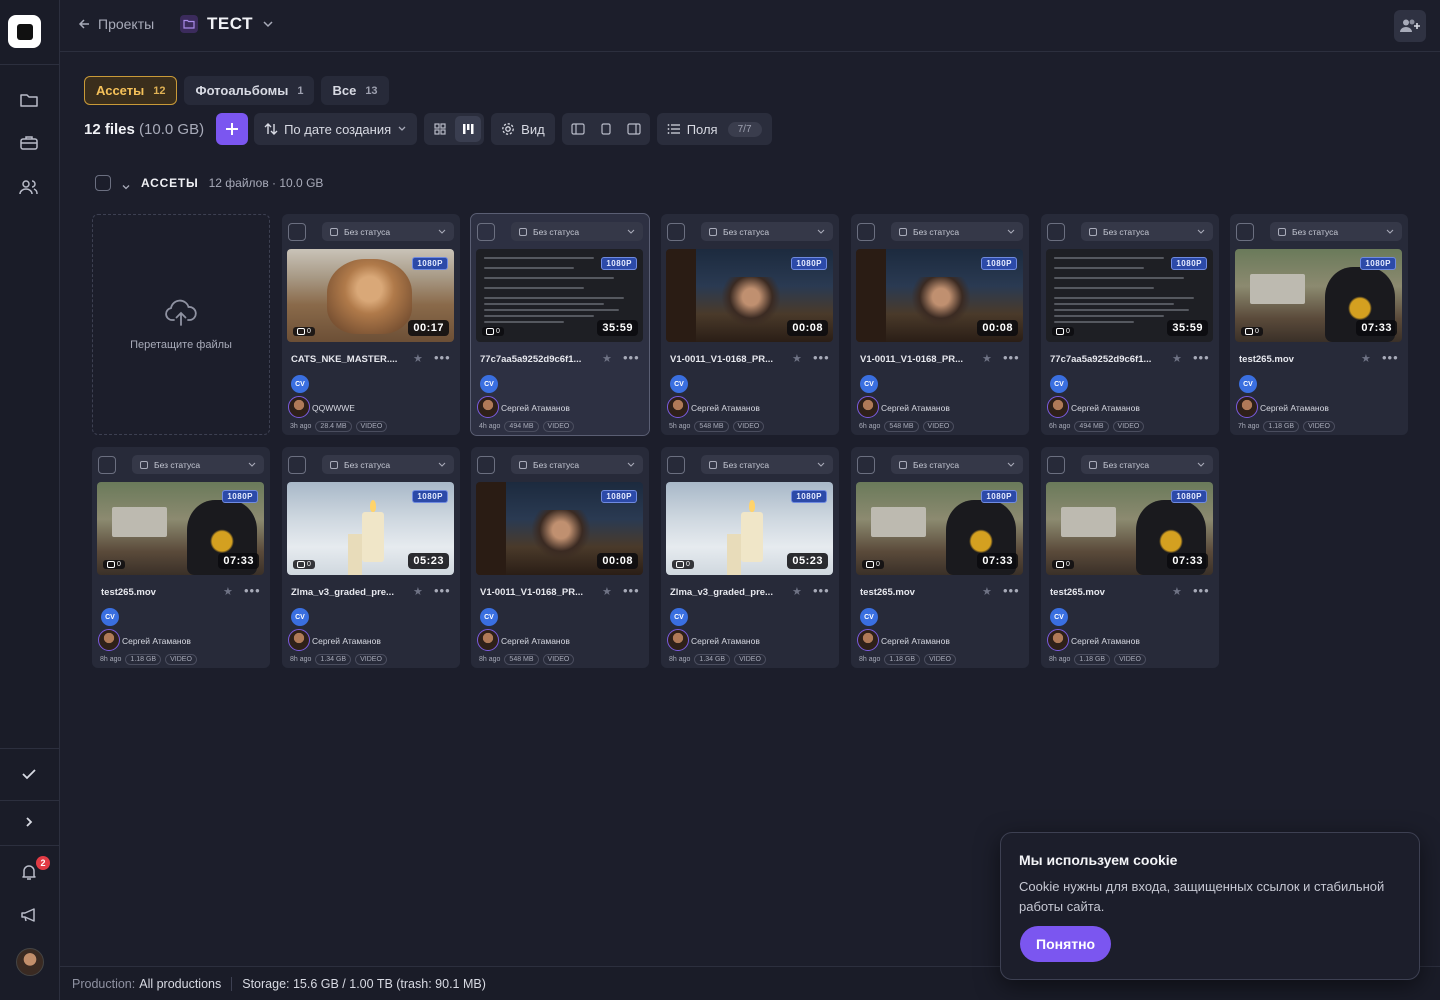 The height and width of the screenshot is (1000, 1440). Describe the element at coordinates (181, 324) in the screenshot. I see `upload-dropzone: Перетащите файлы` at that location.